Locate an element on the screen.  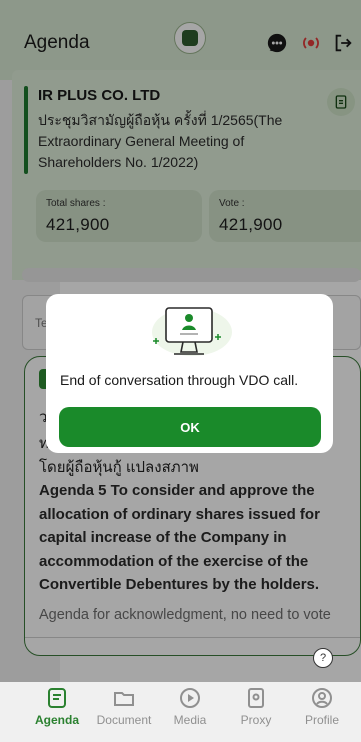
computer-monitor-icon is located at coordinates (192, 331).